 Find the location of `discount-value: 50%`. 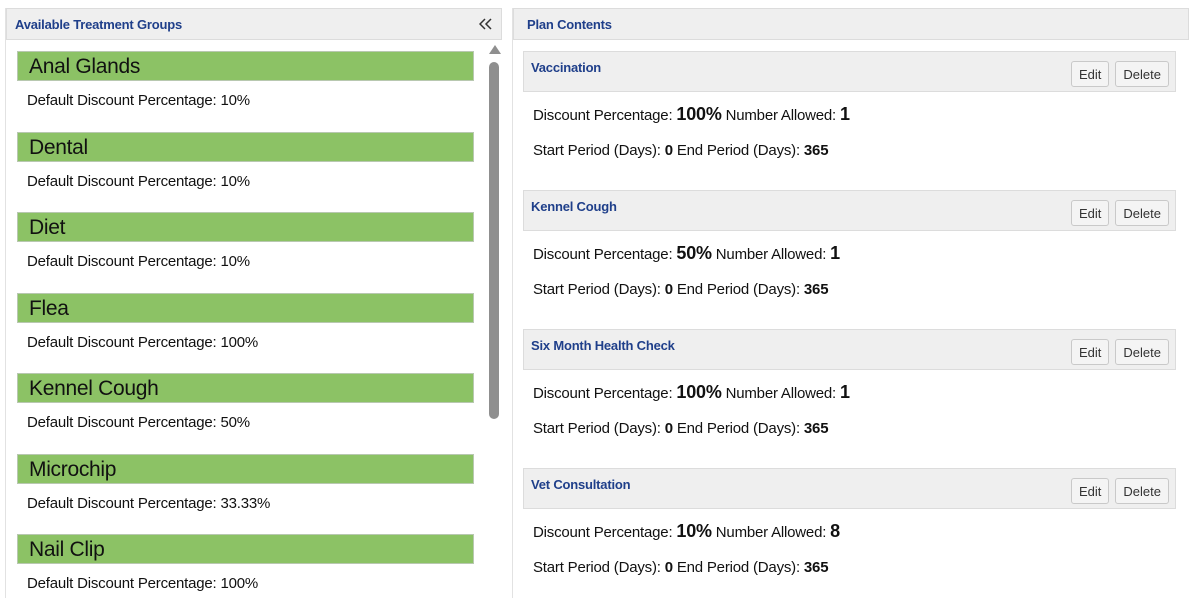

discount-value: 50% is located at coordinates (694, 253).